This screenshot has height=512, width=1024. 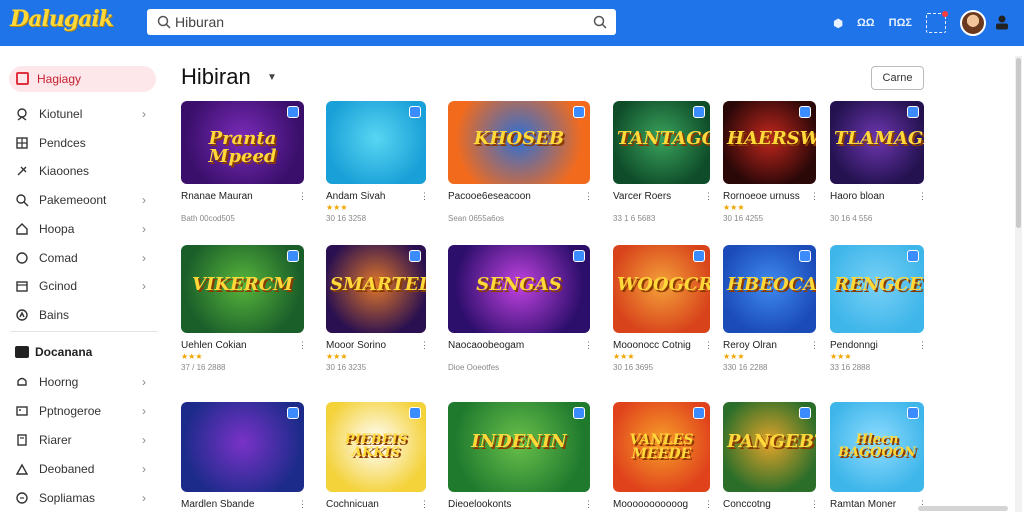 I want to click on sidebar-section-item-3: Riarer ›, so click(x=82, y=440).